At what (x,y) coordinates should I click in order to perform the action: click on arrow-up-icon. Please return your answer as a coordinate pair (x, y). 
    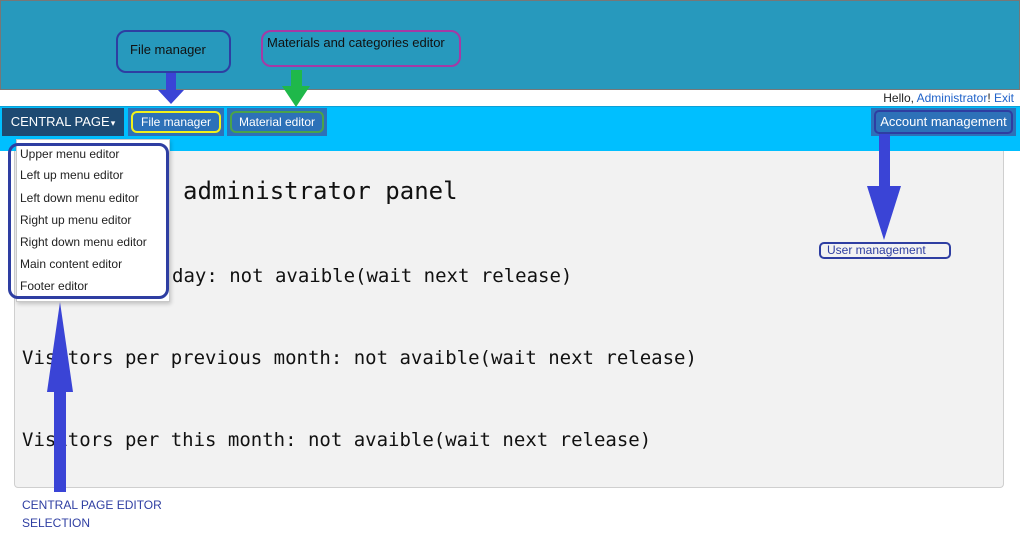
    Looking at the image, I should click on (60, 397).